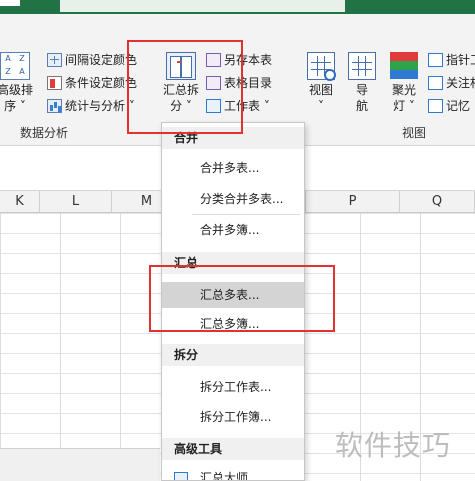  I want to click on group-label-data-analysis: 数据分析, so click(44, 133).